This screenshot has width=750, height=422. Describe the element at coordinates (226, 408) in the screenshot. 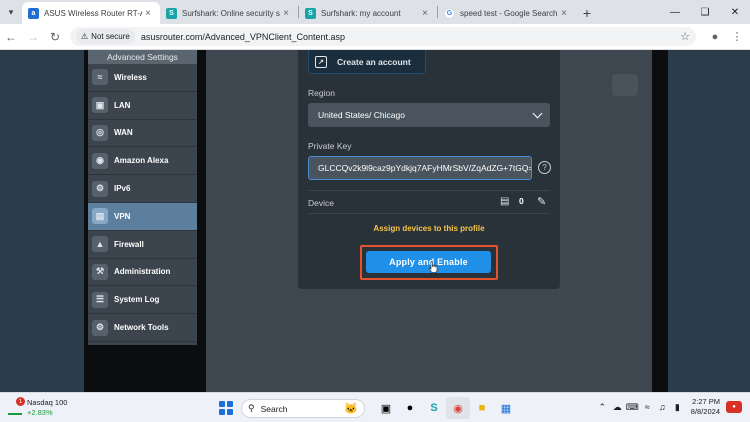

I see `windows-start-icon` at that location.